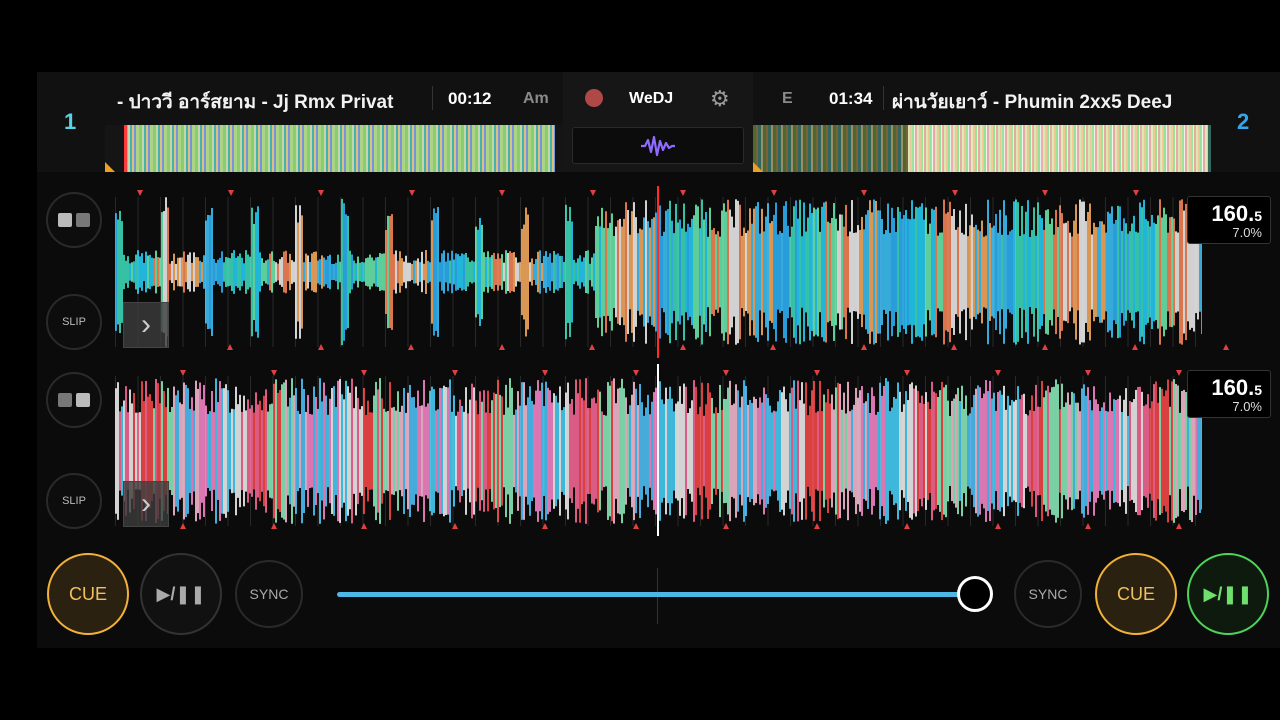  I want to click on deck2-bpm-display: 160.5 7.0%, so click(1229, 394).